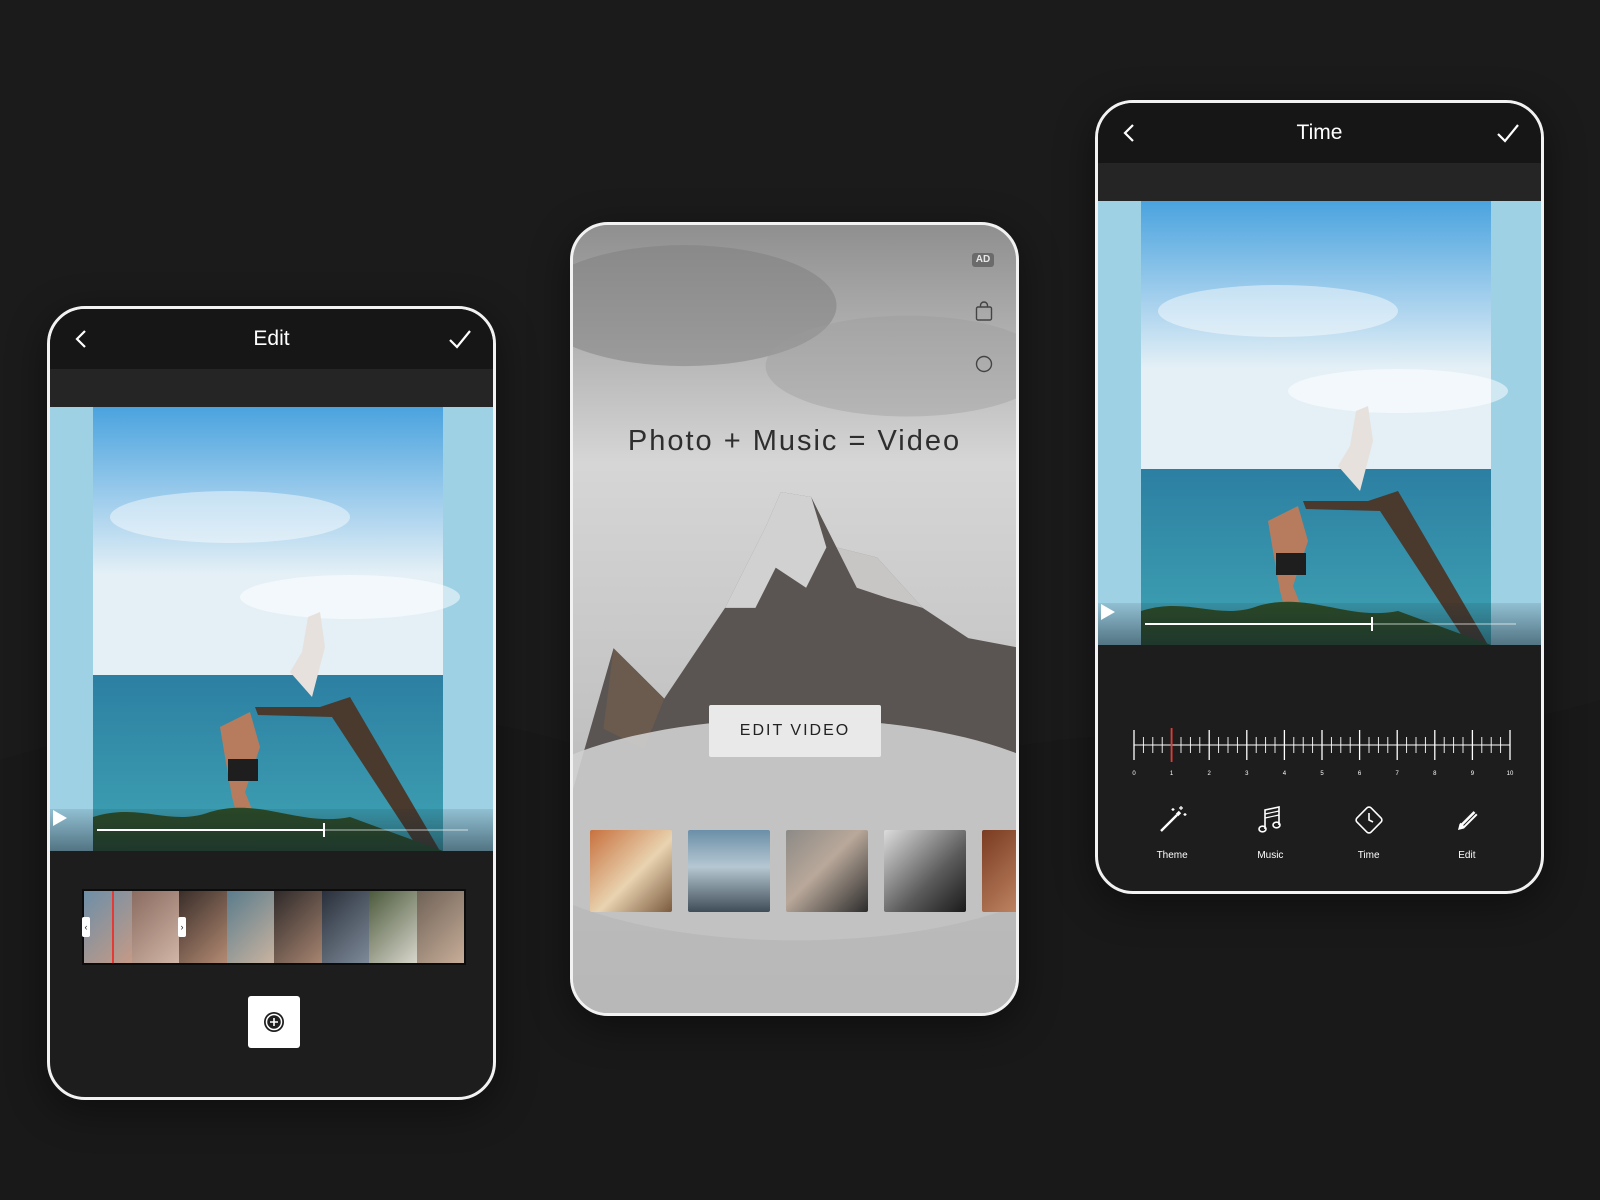 The image size is (1600, 1200). What do you see at coordinates (1510, 774) in the screenshot?
I see `ruler-tick-label: 10` at bounding box center [1510, 774].